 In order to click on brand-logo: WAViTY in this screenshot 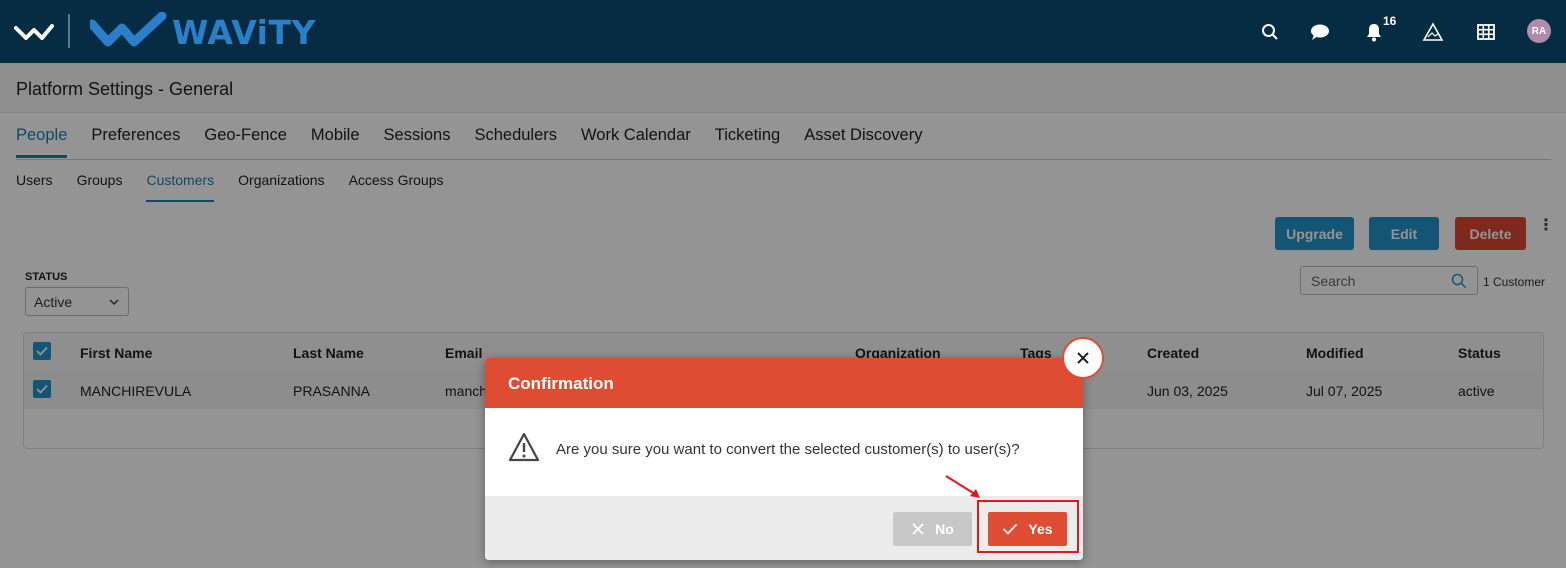, I will do `click(203, 32)`.